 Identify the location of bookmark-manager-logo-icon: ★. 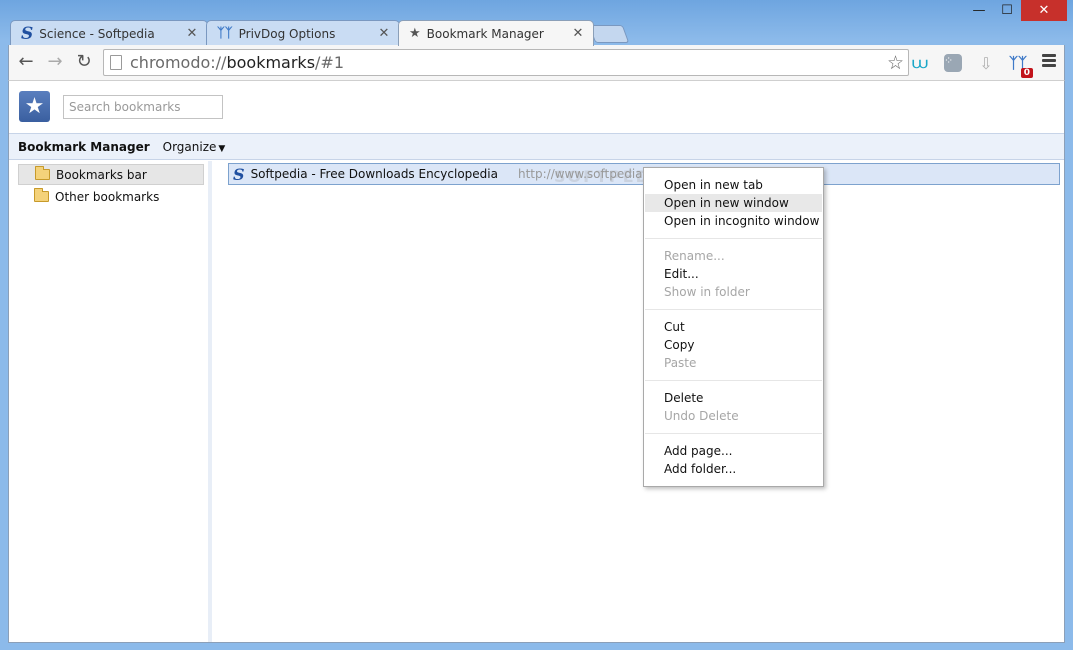
(34, 106).